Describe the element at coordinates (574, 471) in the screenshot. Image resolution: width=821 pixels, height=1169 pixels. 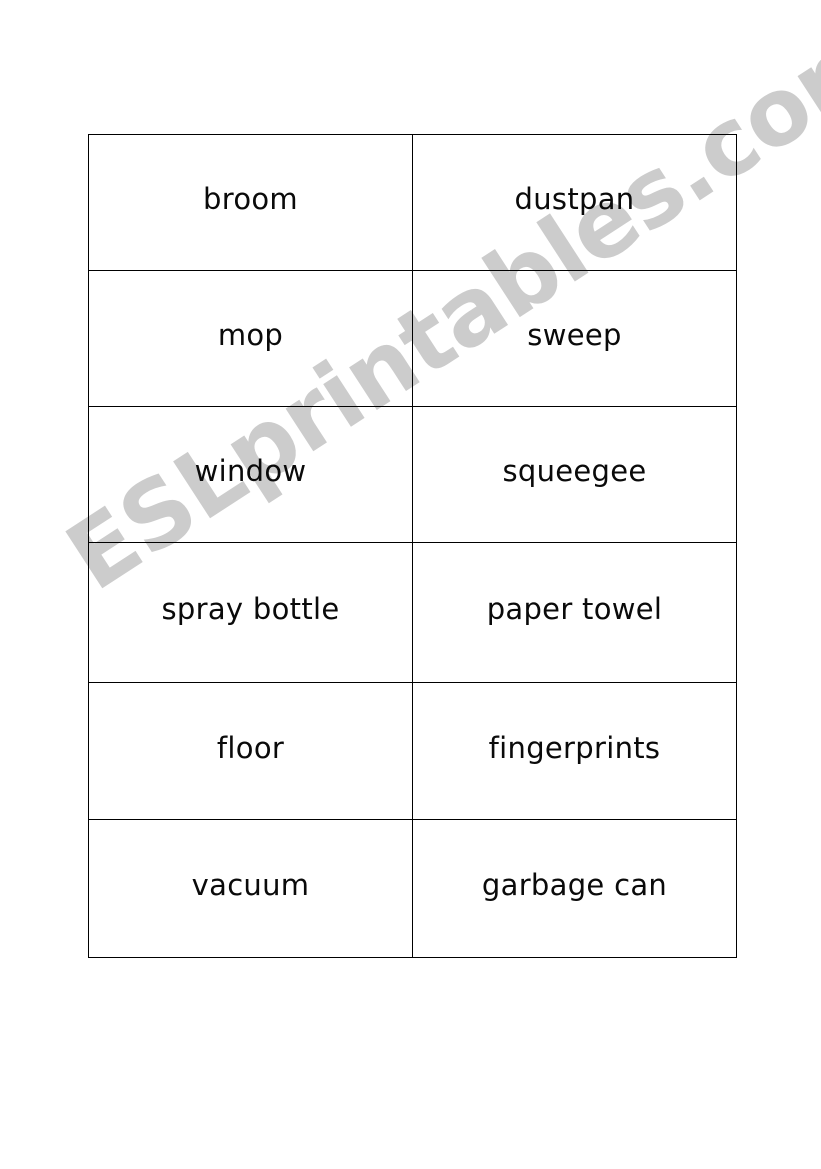
I see `vocab-word: squeegee` at that location.